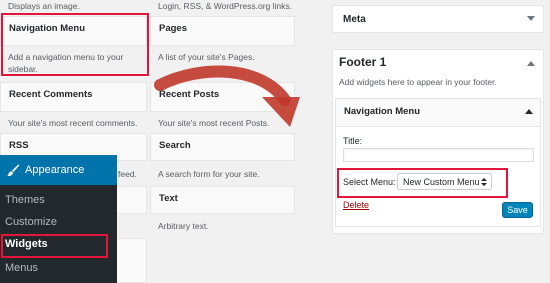 This screenshot has width=550, height=283. I want to click on select-value: New Custom Menu, so click(441, 181).